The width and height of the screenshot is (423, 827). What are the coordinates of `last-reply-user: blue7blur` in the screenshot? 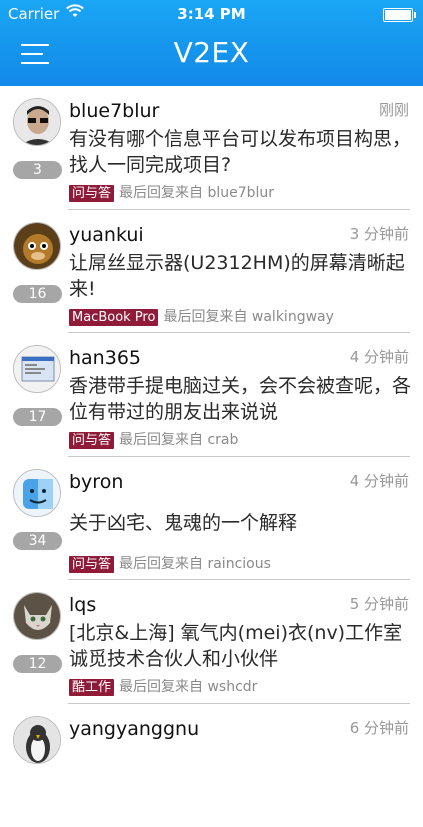 It's located at (240, 193).